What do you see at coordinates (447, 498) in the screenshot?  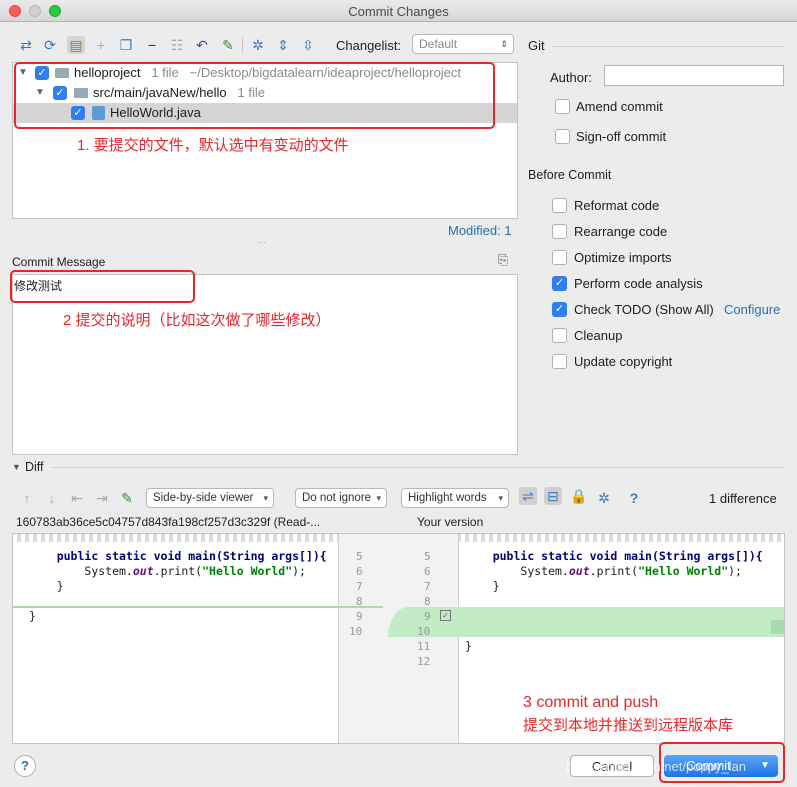 I see `highlight-value: Highlight words` at bounding box center [447, 498].